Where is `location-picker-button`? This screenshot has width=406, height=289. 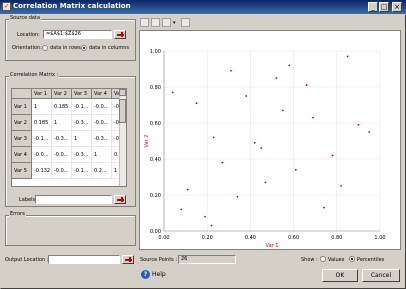 location-picker-button is located at coordinates (120, 34).